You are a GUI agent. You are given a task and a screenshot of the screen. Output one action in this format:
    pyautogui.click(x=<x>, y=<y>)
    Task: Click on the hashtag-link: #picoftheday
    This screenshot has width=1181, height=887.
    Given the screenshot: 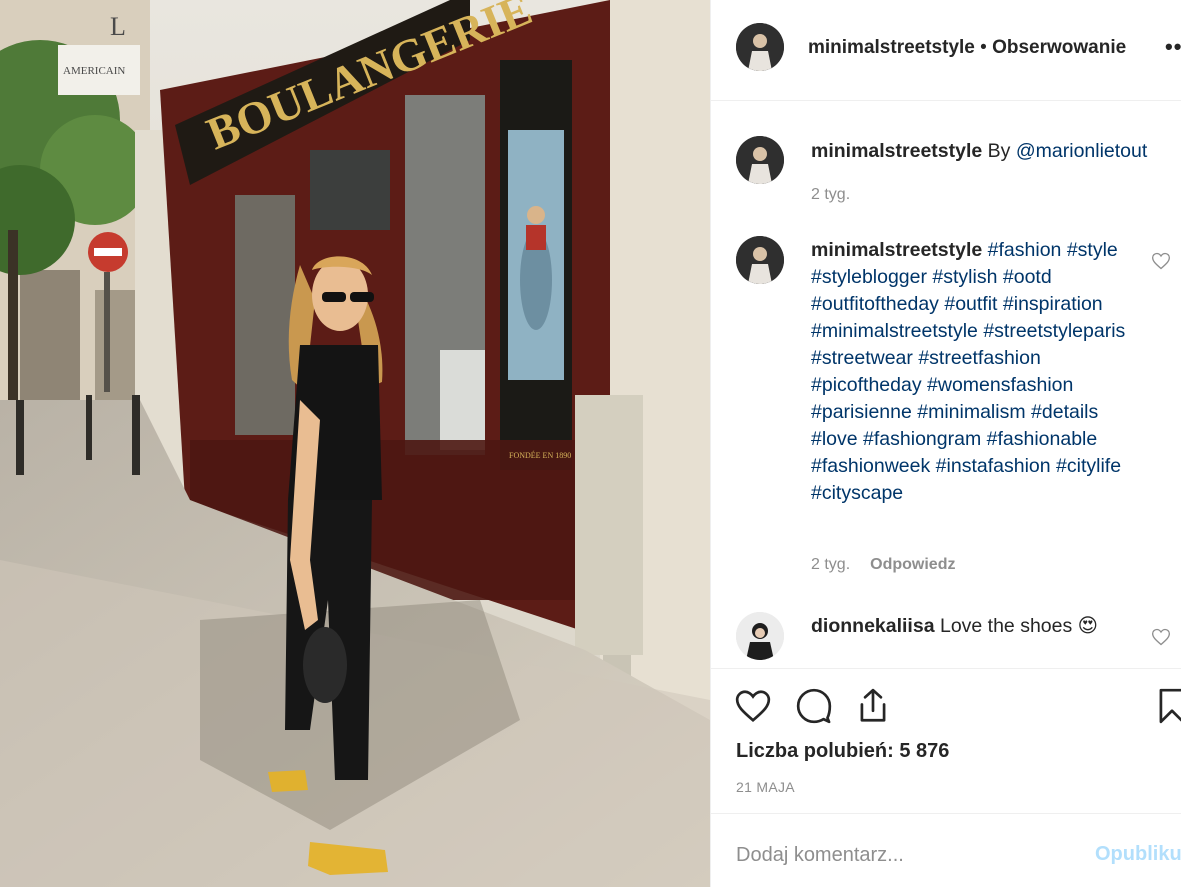 What is the action you would take?
    pyautogui.click(x=866, y=385)
    